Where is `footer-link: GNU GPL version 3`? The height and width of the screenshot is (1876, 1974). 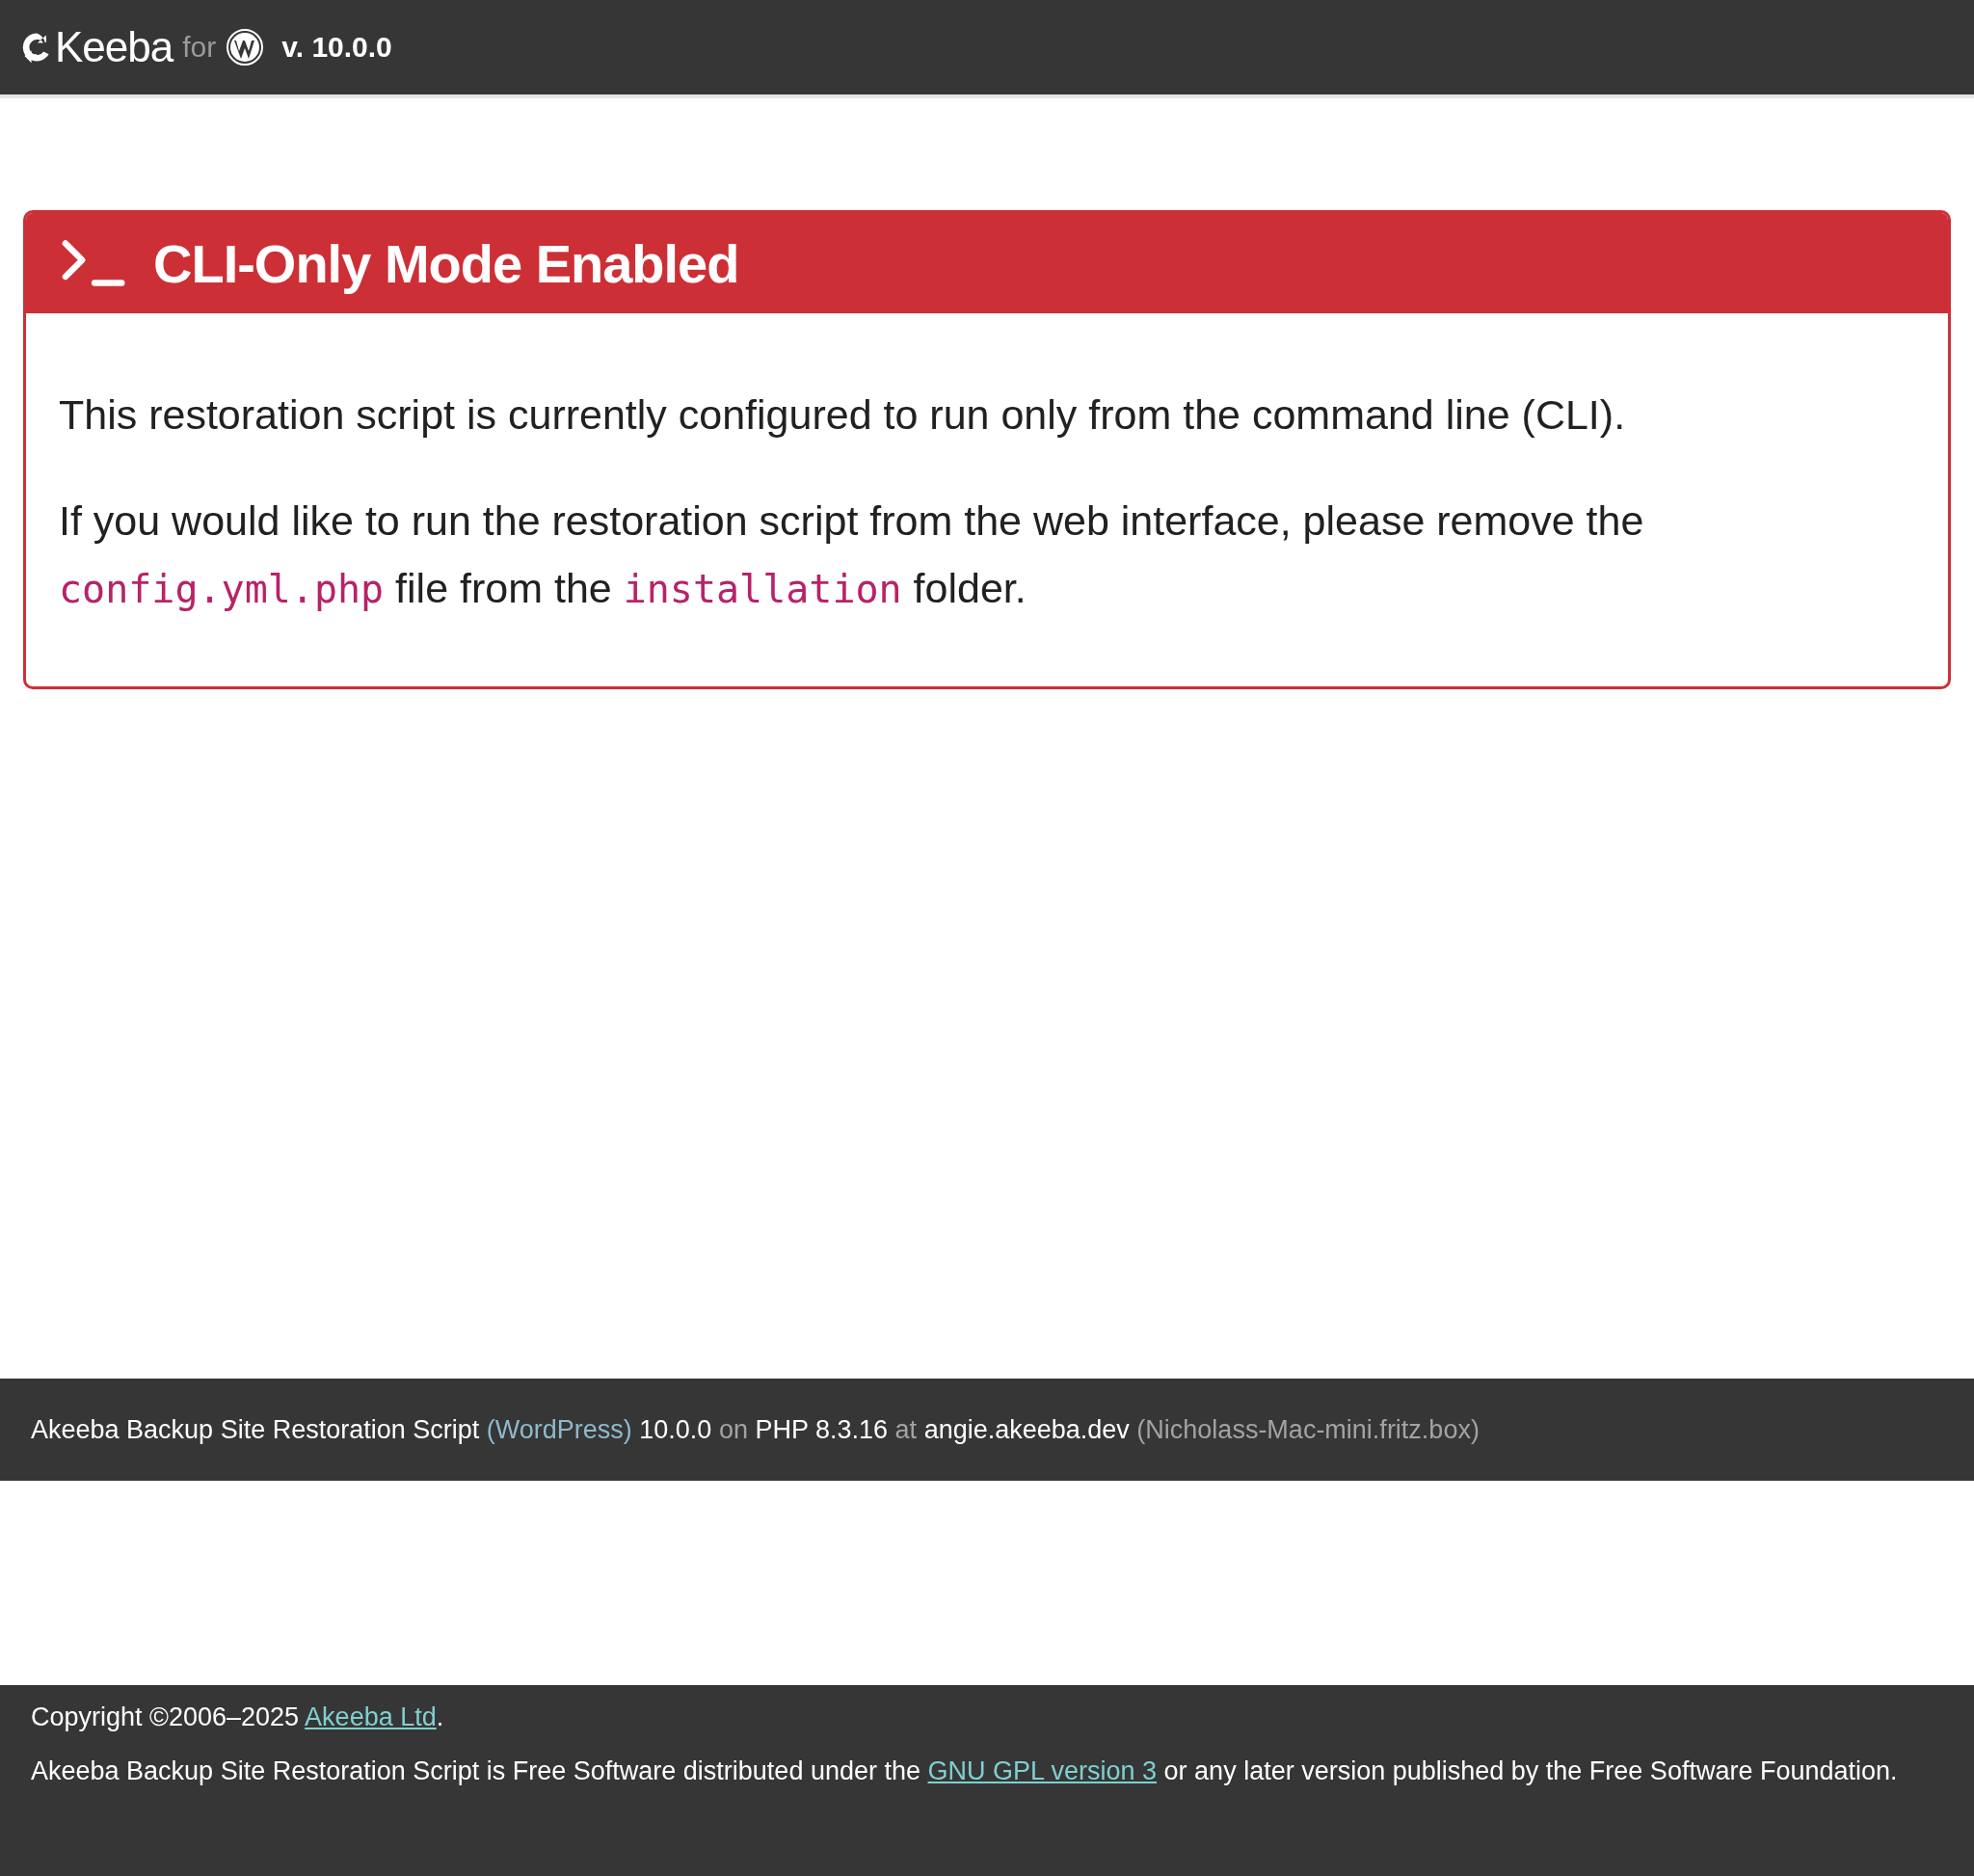 footer-link: GNU GPL version 3 is located at coordinates (1042, 1770).